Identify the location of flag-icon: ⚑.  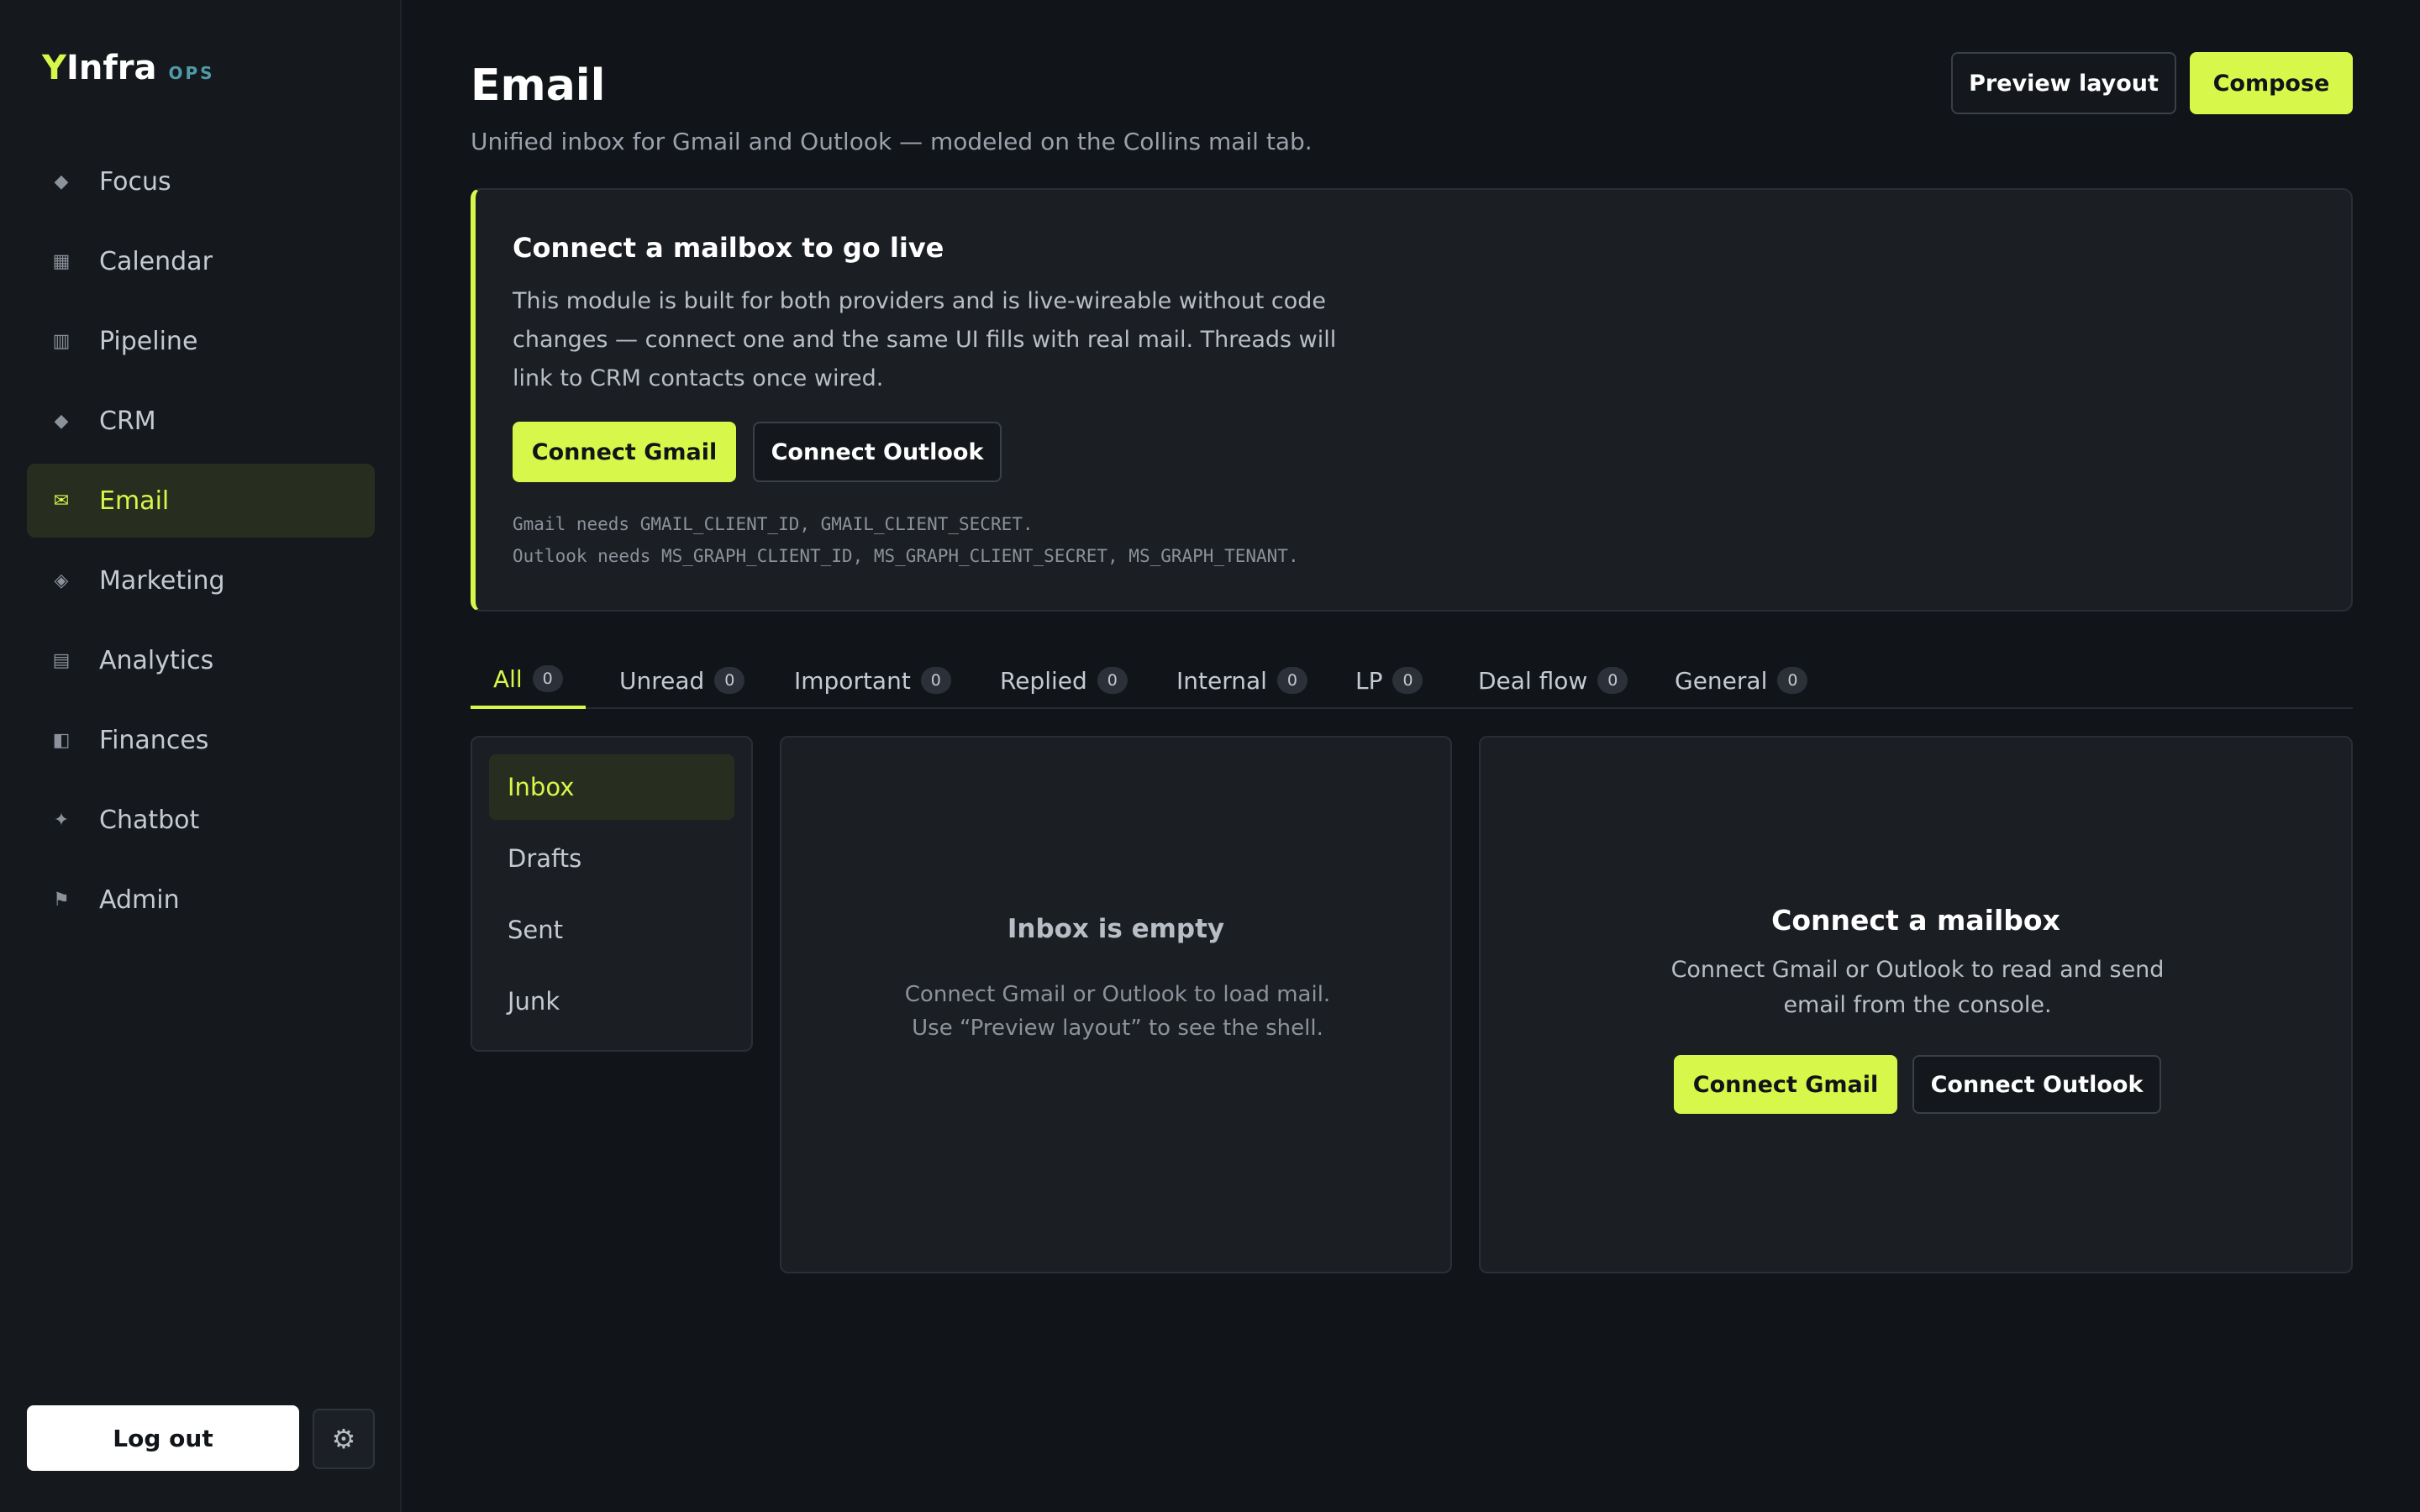
(62, 900).